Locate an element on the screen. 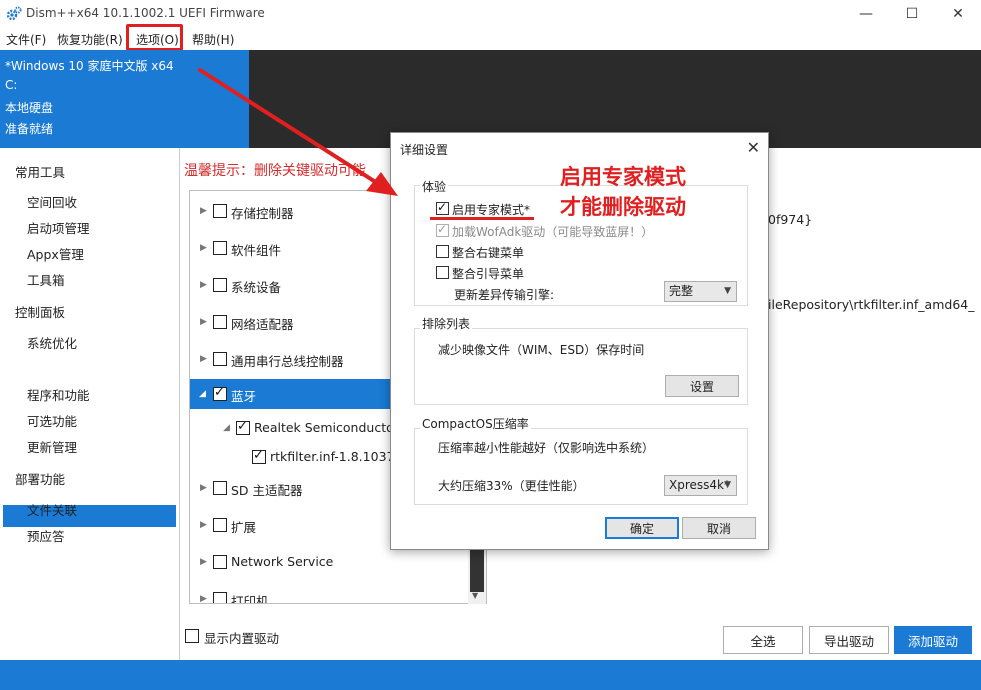 This screenshot has height=690, width=981. right-menu-checkbox is located at coordinates (442, 251).